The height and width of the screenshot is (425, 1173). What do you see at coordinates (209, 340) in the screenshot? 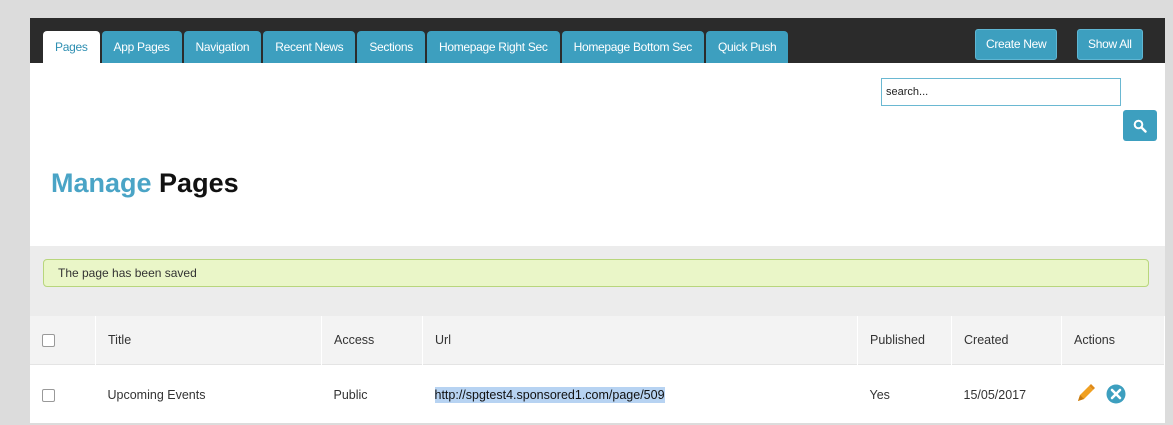
I see `column-header-title: Title` at bounding box center [209, 340].